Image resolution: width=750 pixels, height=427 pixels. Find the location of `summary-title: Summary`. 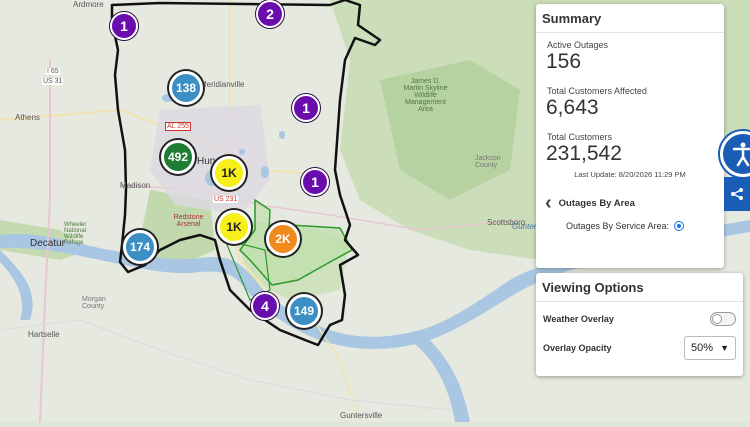

summary-title: Summary is located at coordinates (630, 18).